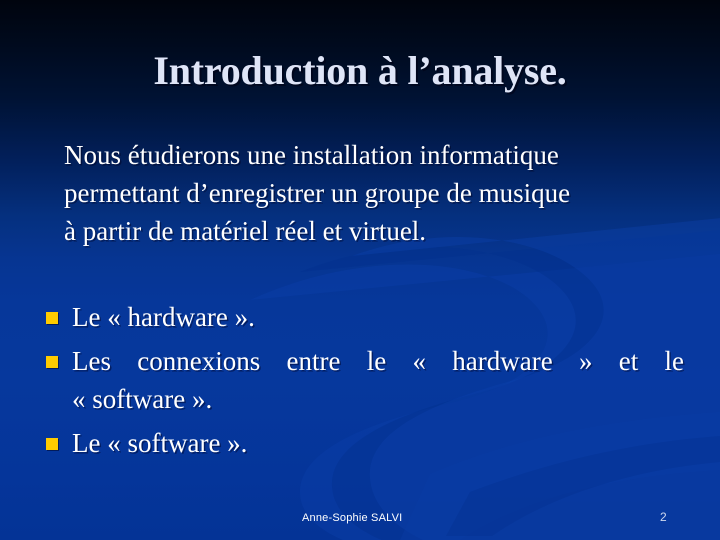  What do you see at coordinates (142, 399) in the screenshot?
I see `list-item-label-line: « software ».` at bounding box center [142, 399].